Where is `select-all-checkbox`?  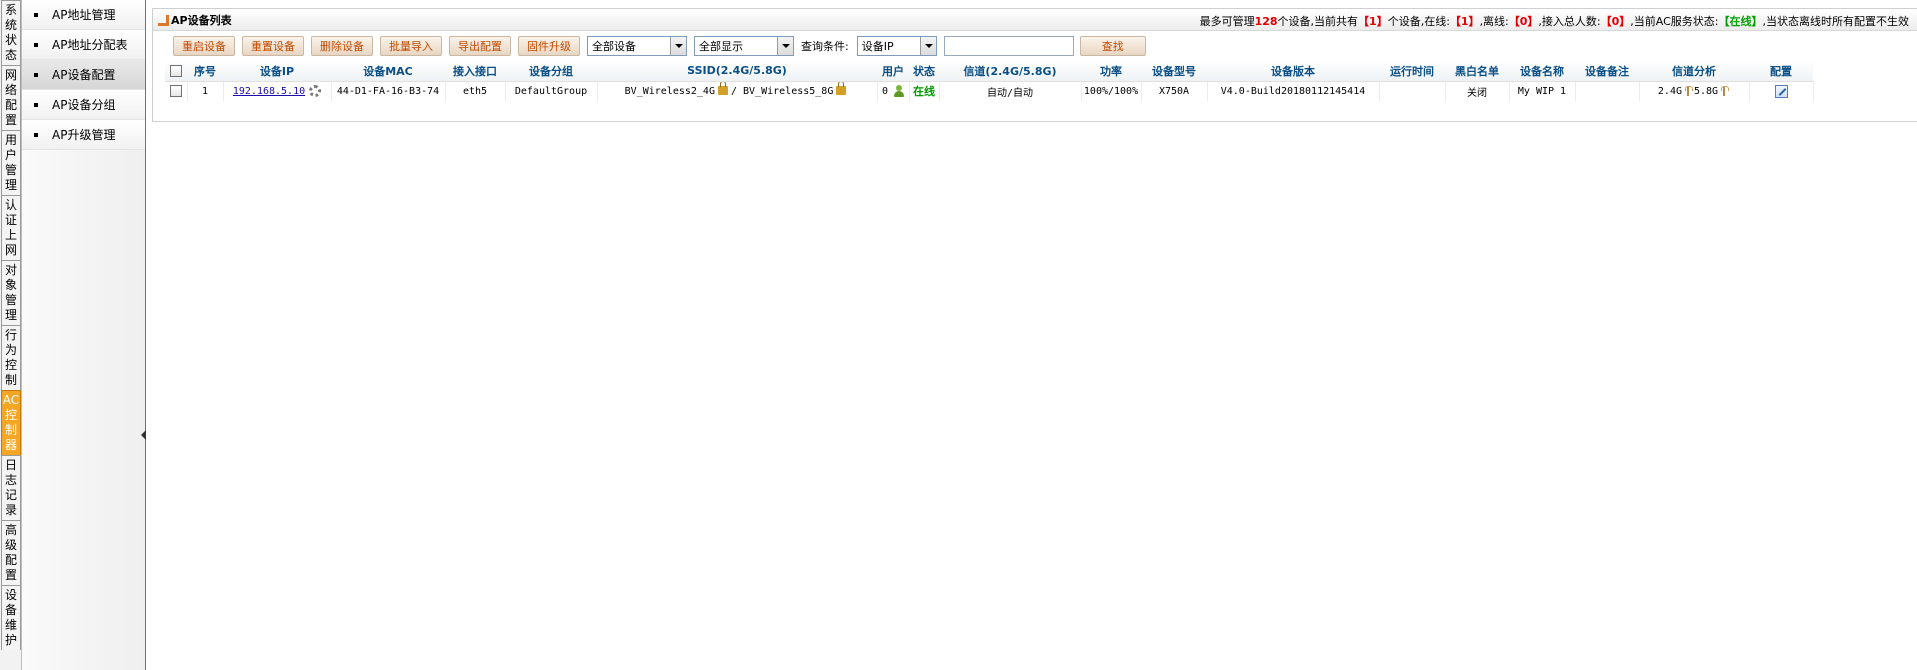
select-all-checkbox is located at coordinates (176, 71).